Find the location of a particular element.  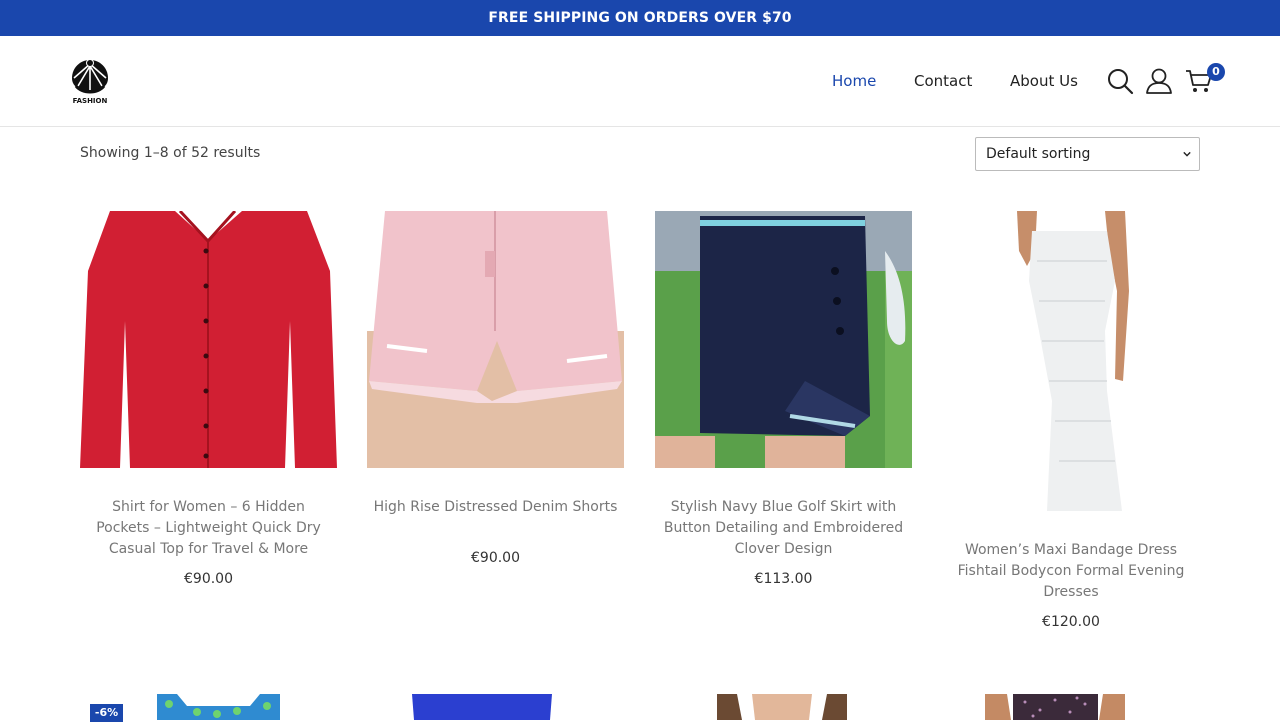

product-image-denim-shorts is located at coordinates (495, 339).